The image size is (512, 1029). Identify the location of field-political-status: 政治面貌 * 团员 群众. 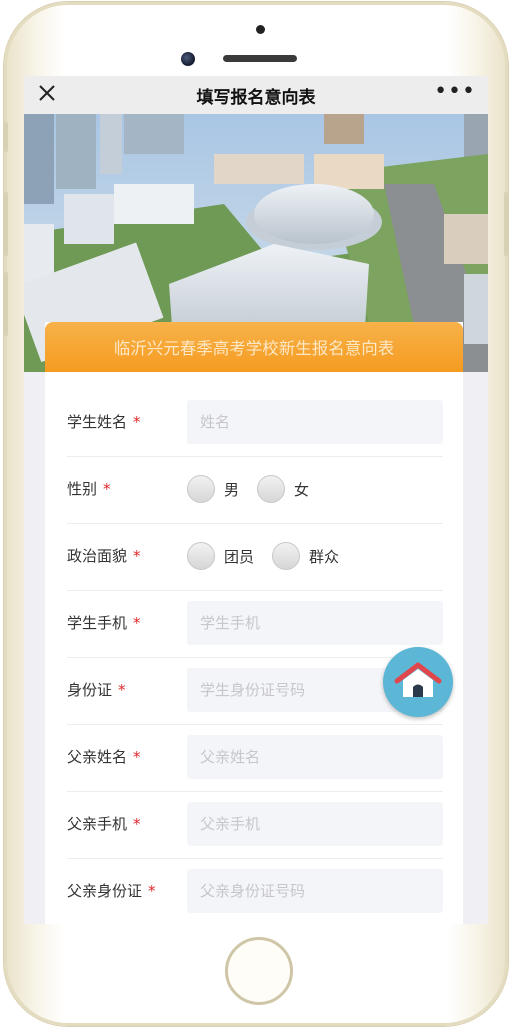
(255, 557).